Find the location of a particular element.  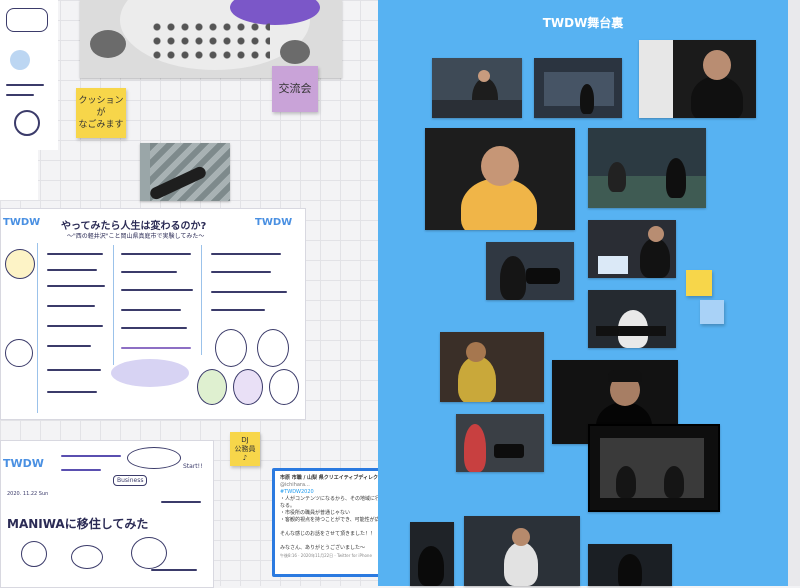

sticky-note-cushion: クッションが なごみます is located at coordinates (101, 113).